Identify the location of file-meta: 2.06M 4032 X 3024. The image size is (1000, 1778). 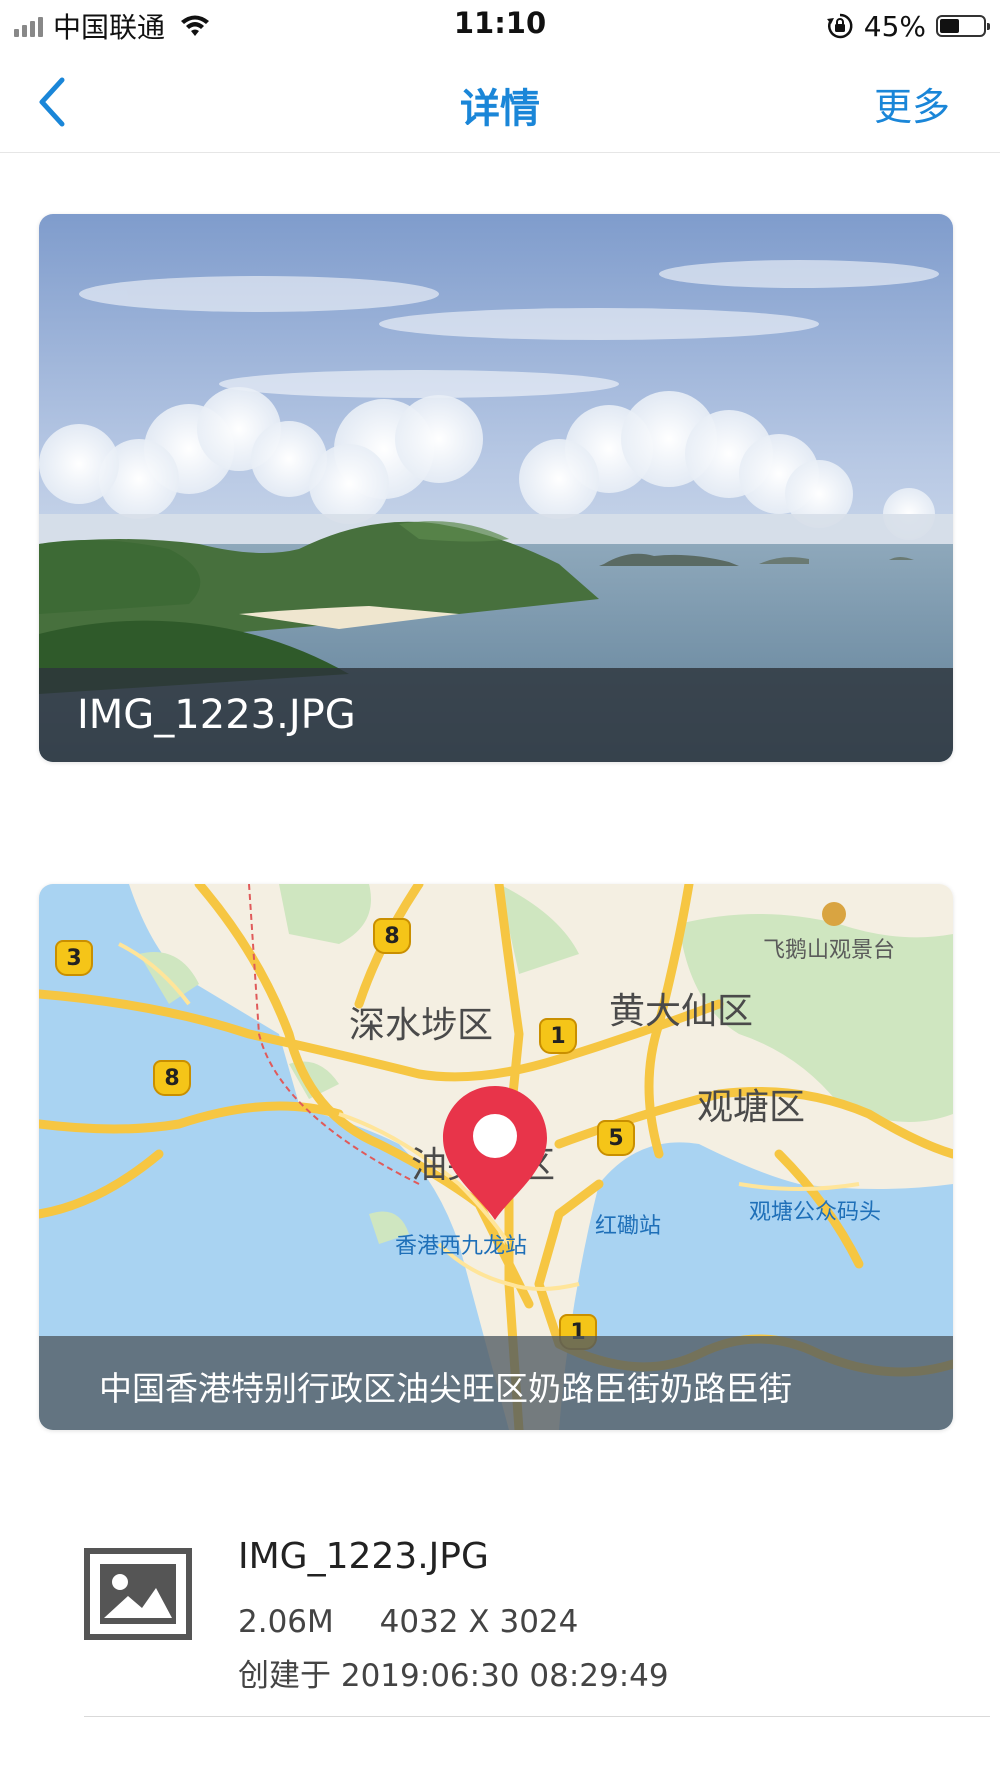
(426, 1622).